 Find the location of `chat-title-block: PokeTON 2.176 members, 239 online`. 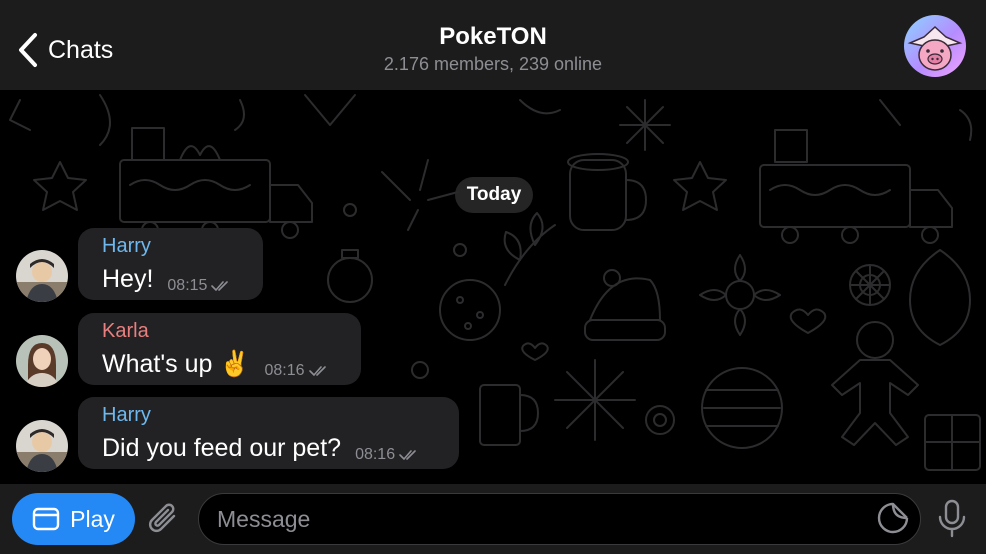

chat-title-block: PokeTON 2.176 members, 239 online is located at coordinates (493, 48).